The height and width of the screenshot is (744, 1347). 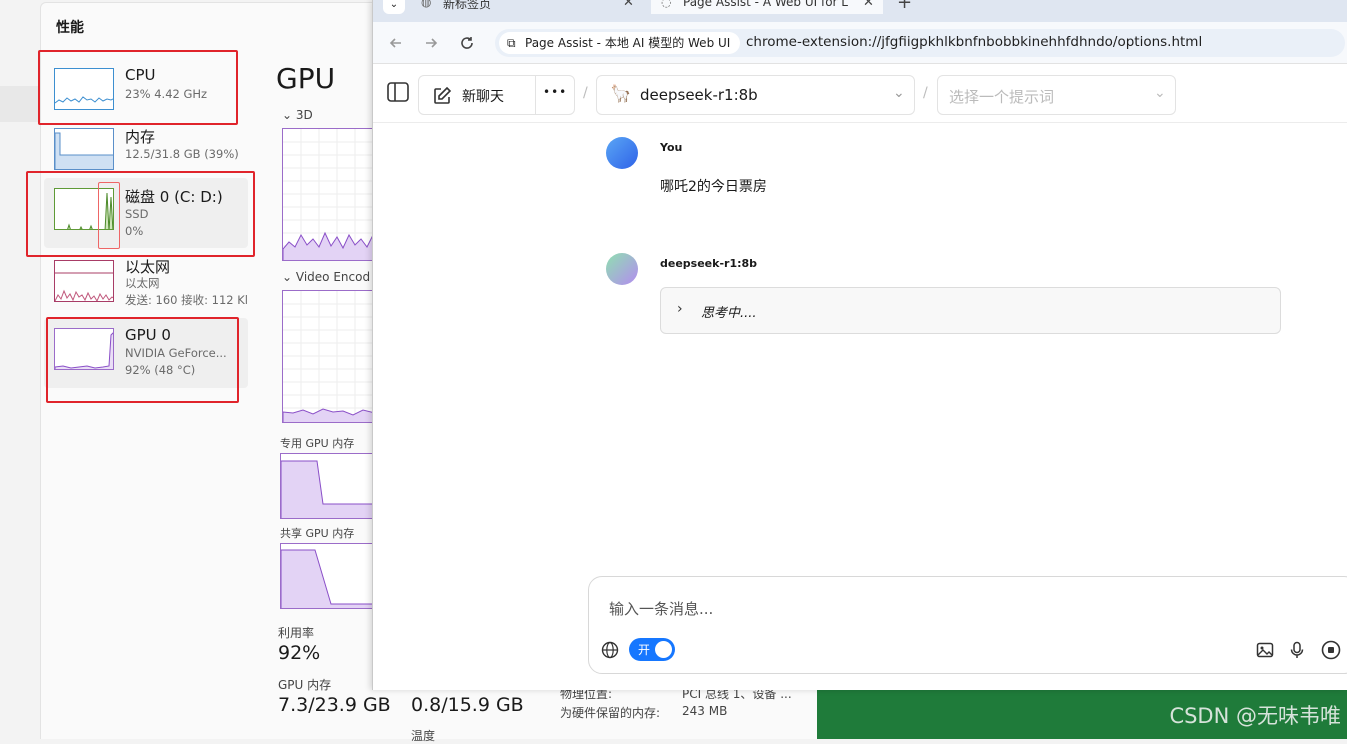 What do you see at coordinates (326, 277) in the screenshot?
I see `engine-video-label: ⌄ Video Encod` at bounding box center [326, 277].